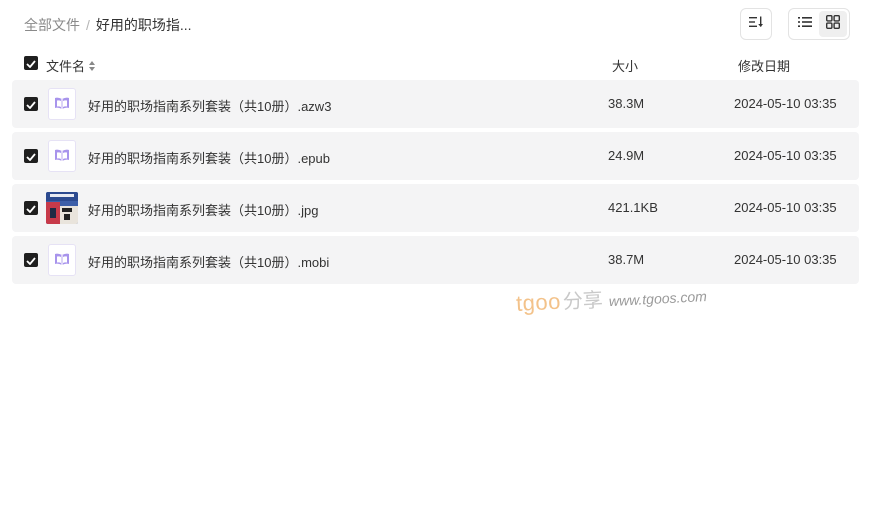 The width and height of the screenshot is (874, 514). I want to click on list-view-icon, so click(805, 24).